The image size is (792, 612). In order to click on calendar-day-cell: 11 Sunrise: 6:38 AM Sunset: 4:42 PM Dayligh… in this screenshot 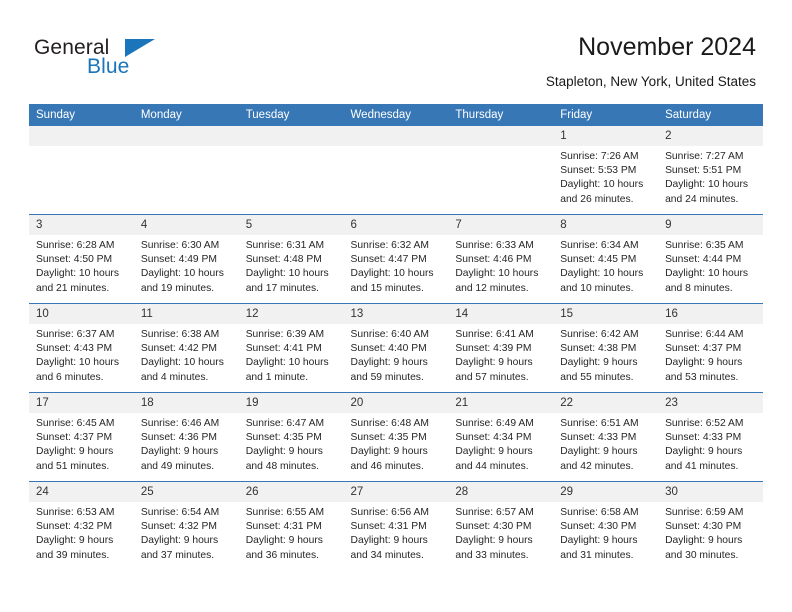, I will do `click(186, 348)`.